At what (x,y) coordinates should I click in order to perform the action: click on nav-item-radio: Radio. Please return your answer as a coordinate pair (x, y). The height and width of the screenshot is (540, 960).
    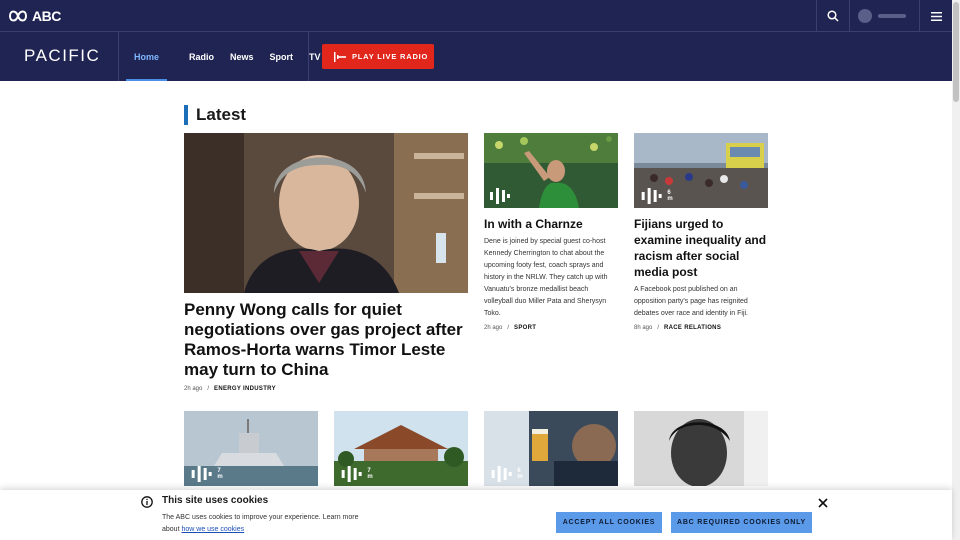
    Looking at the image, I should click on (201, 56).